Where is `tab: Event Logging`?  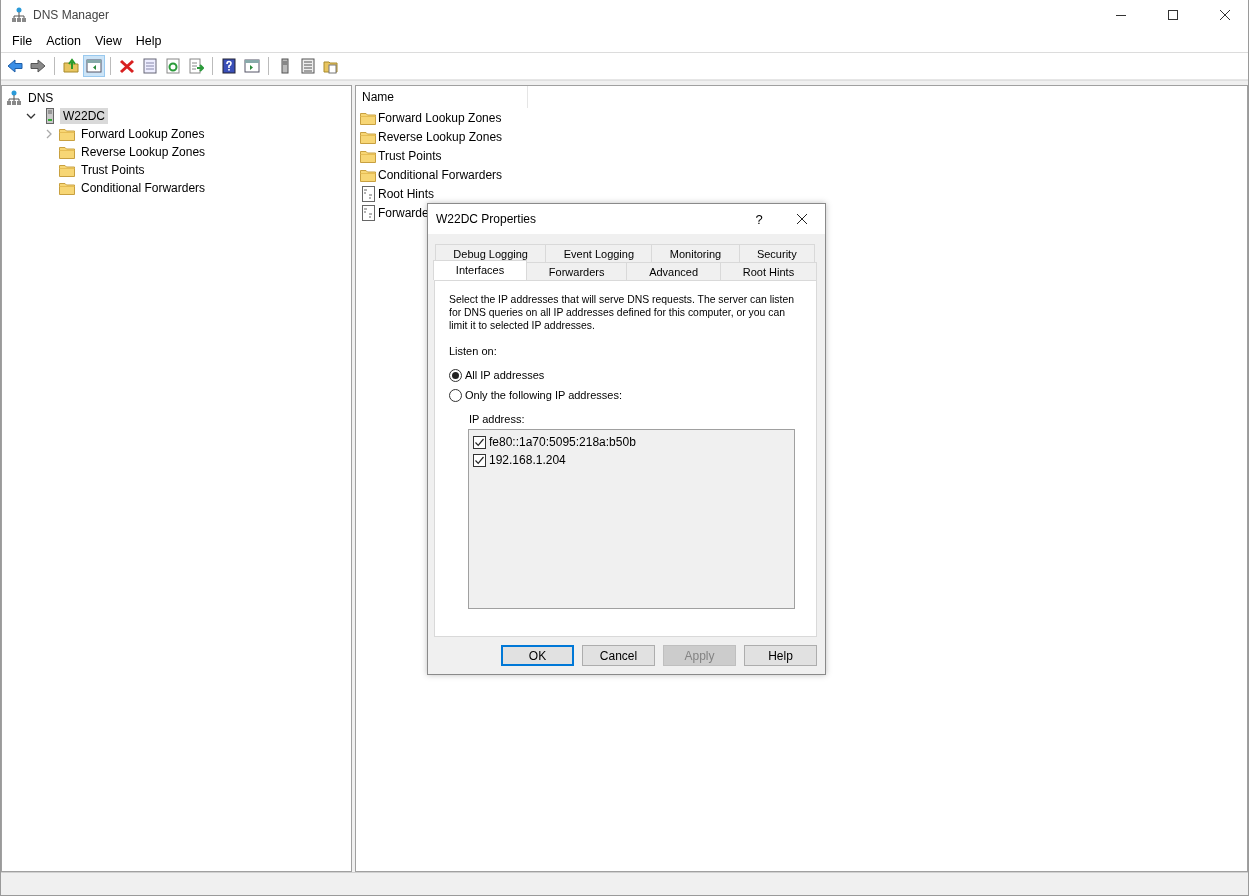
tab: Event Logging is located at coordinates (599, 253).